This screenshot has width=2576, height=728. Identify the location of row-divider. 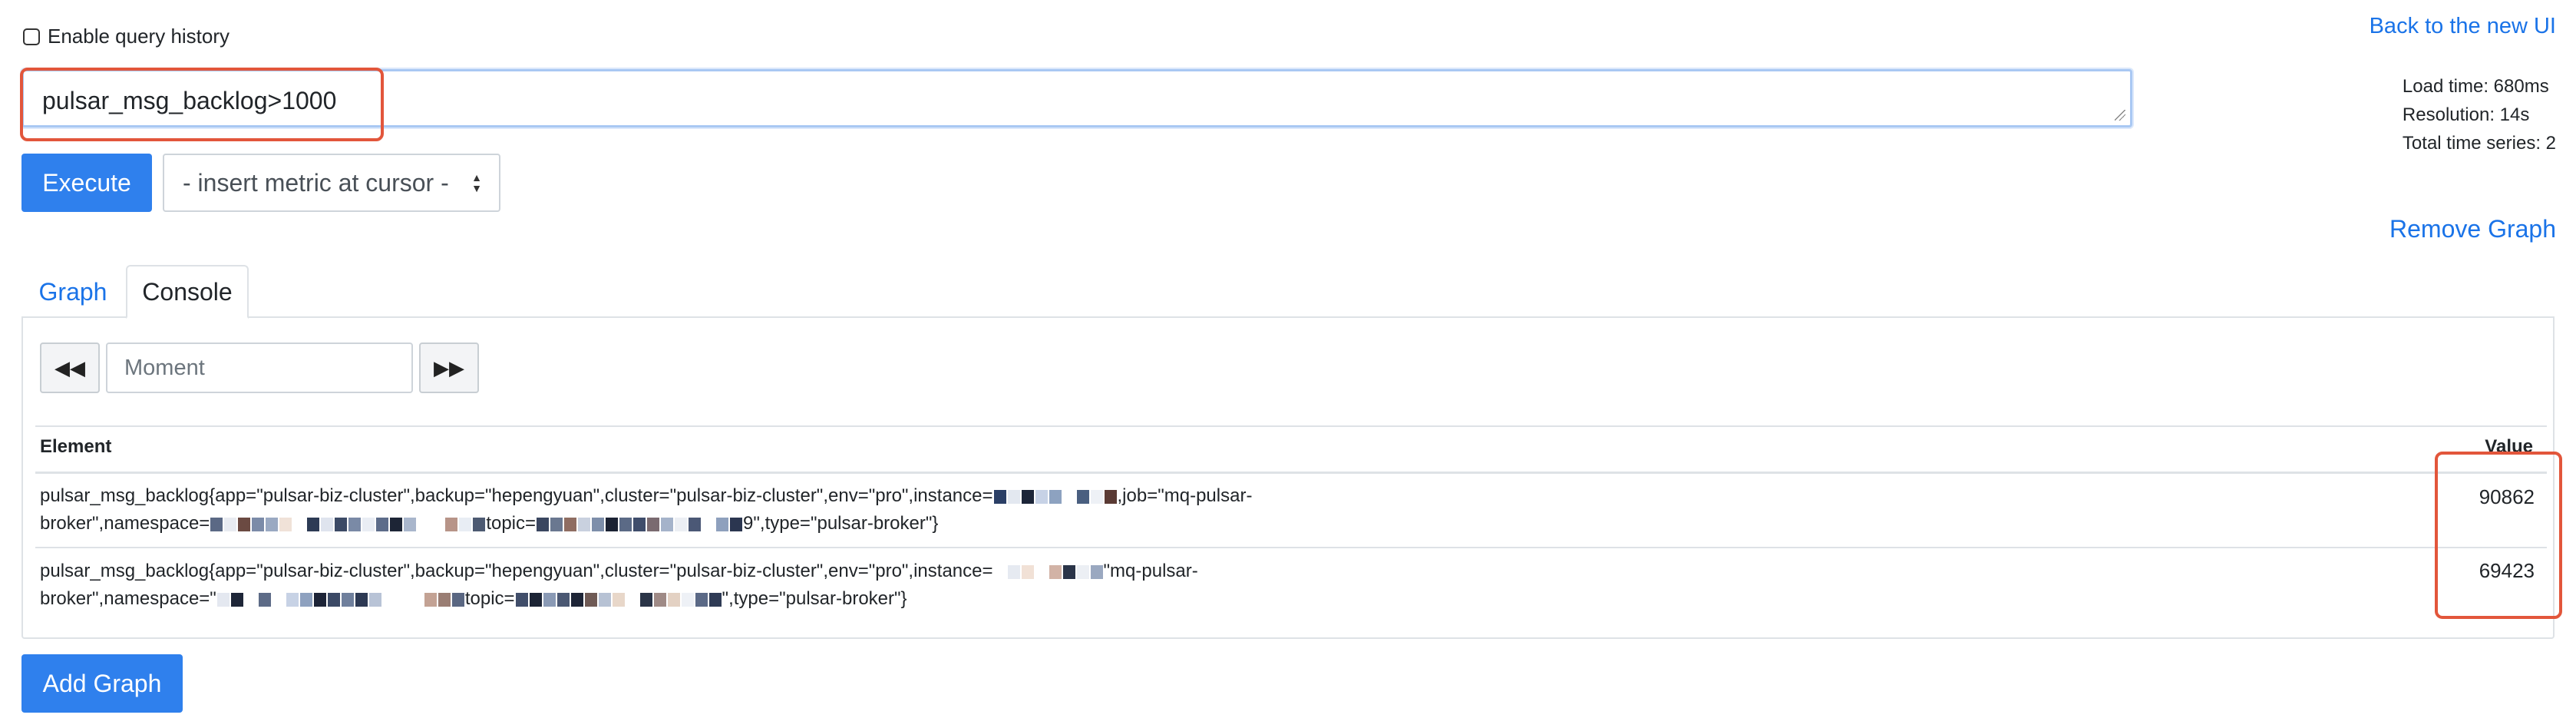
(1291, 547).